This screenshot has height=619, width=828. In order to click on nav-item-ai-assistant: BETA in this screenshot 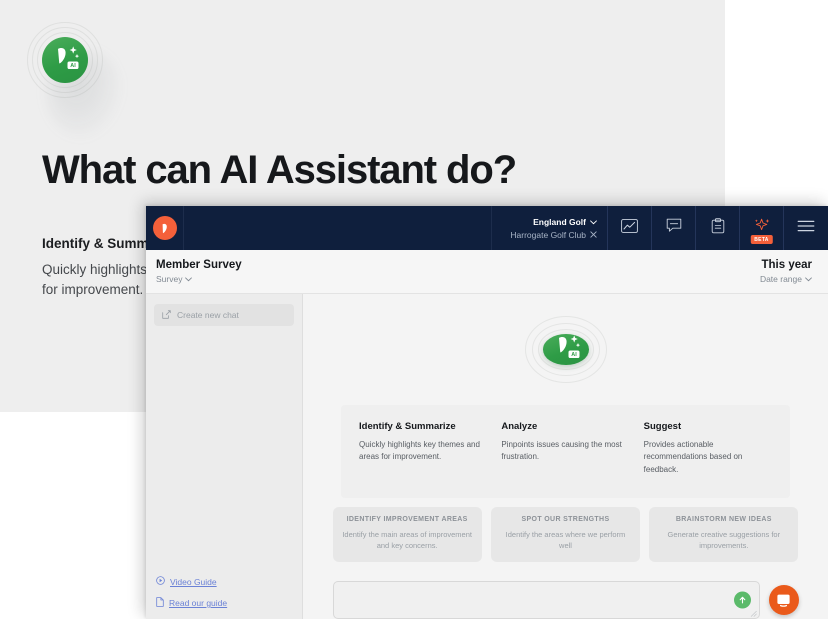, I will do `click(762, 228)`.